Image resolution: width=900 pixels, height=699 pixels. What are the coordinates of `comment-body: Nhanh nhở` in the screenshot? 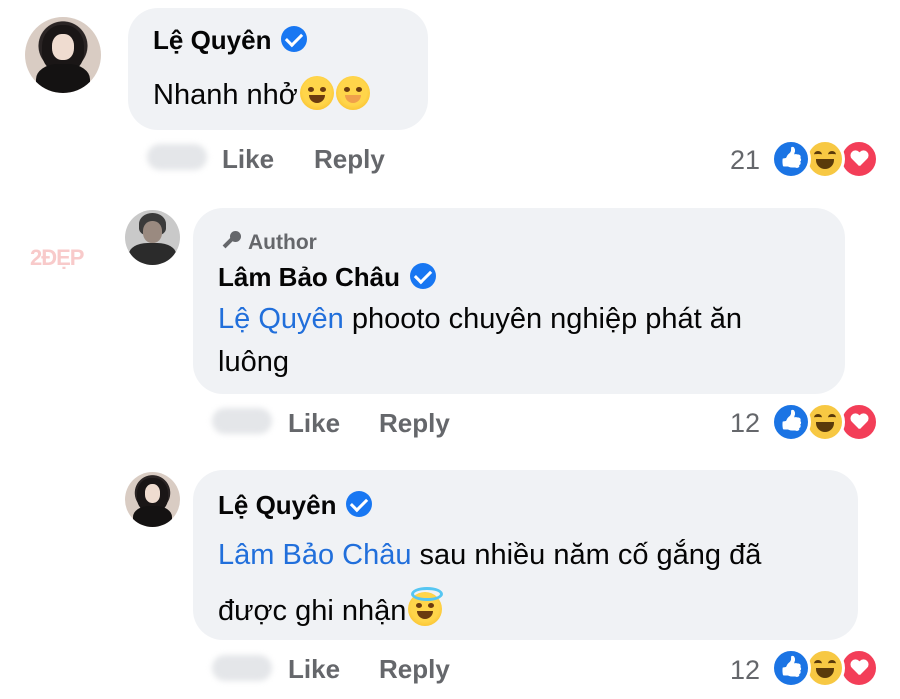 It's located at (225, 95).